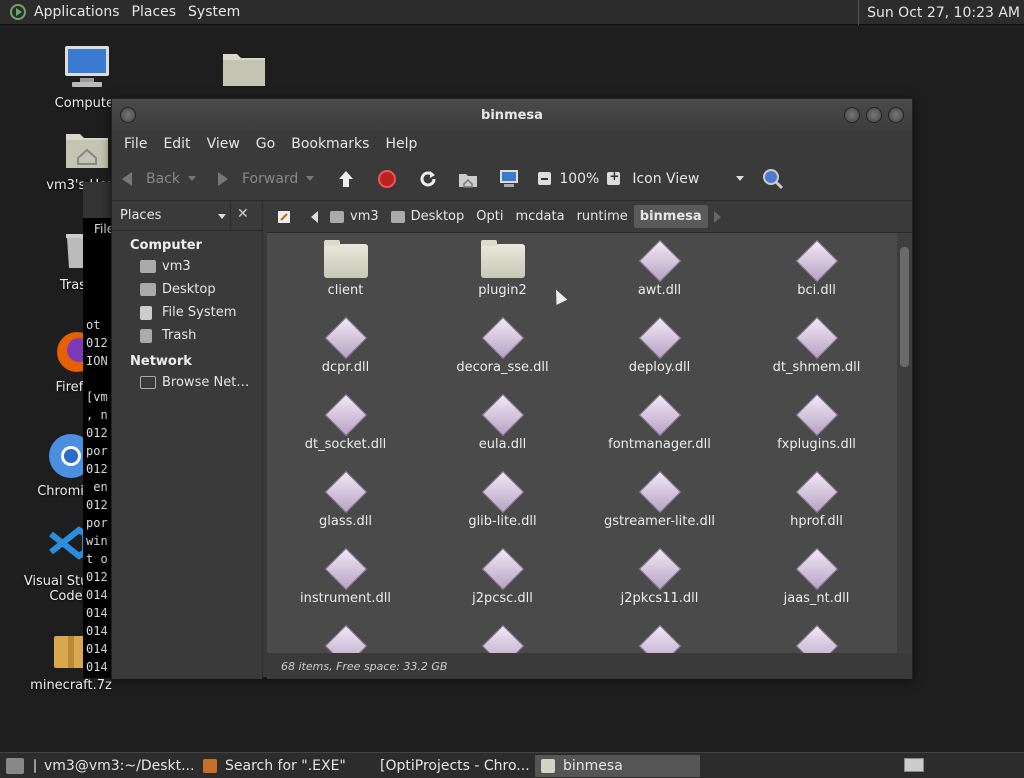 The width and height of the screenshot is (1024, 778). I want to click on stop-button, so click(387, 178).